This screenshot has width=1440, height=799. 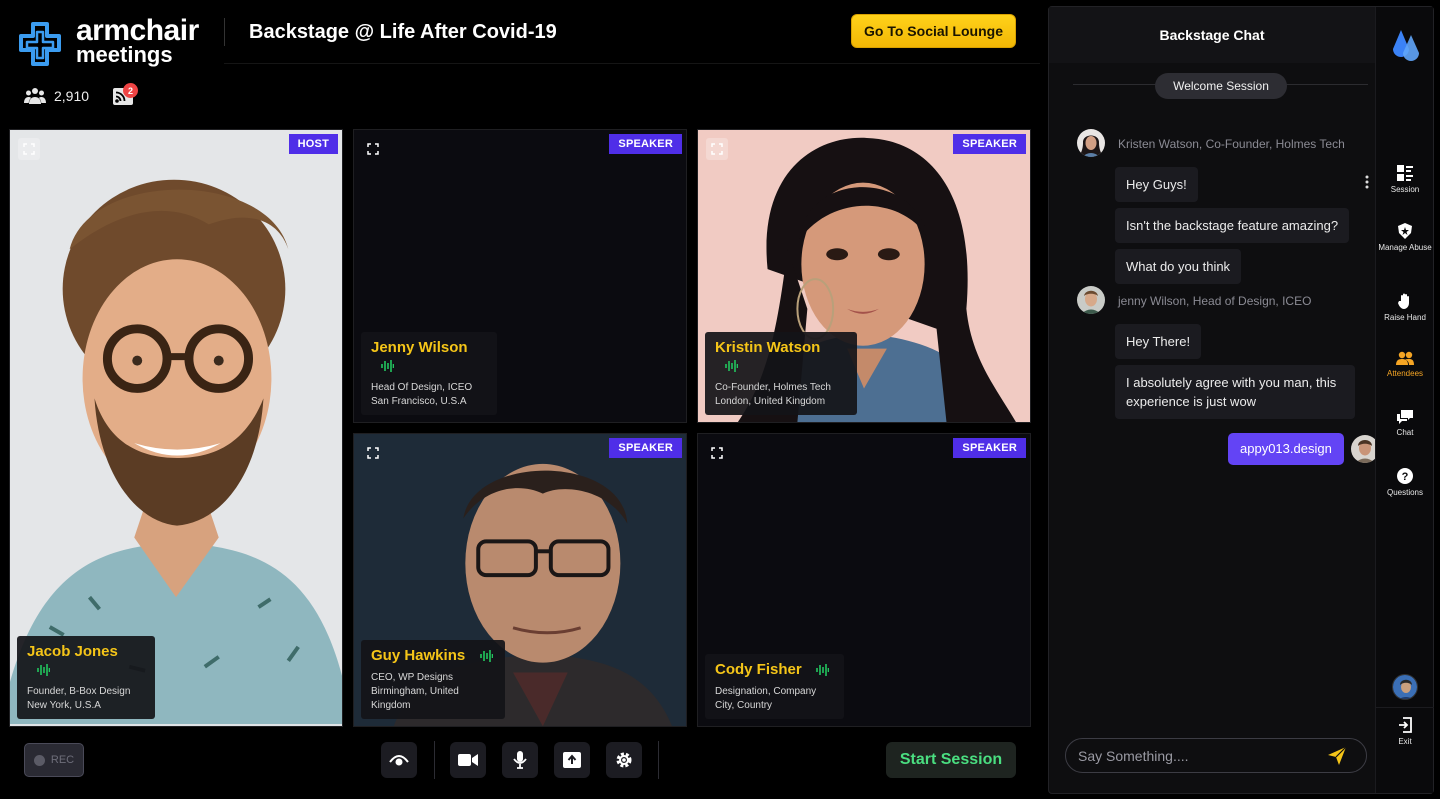 I want to click on rail-item-manage-abuse: Manage Abuse, so click(x=1405, y=238).